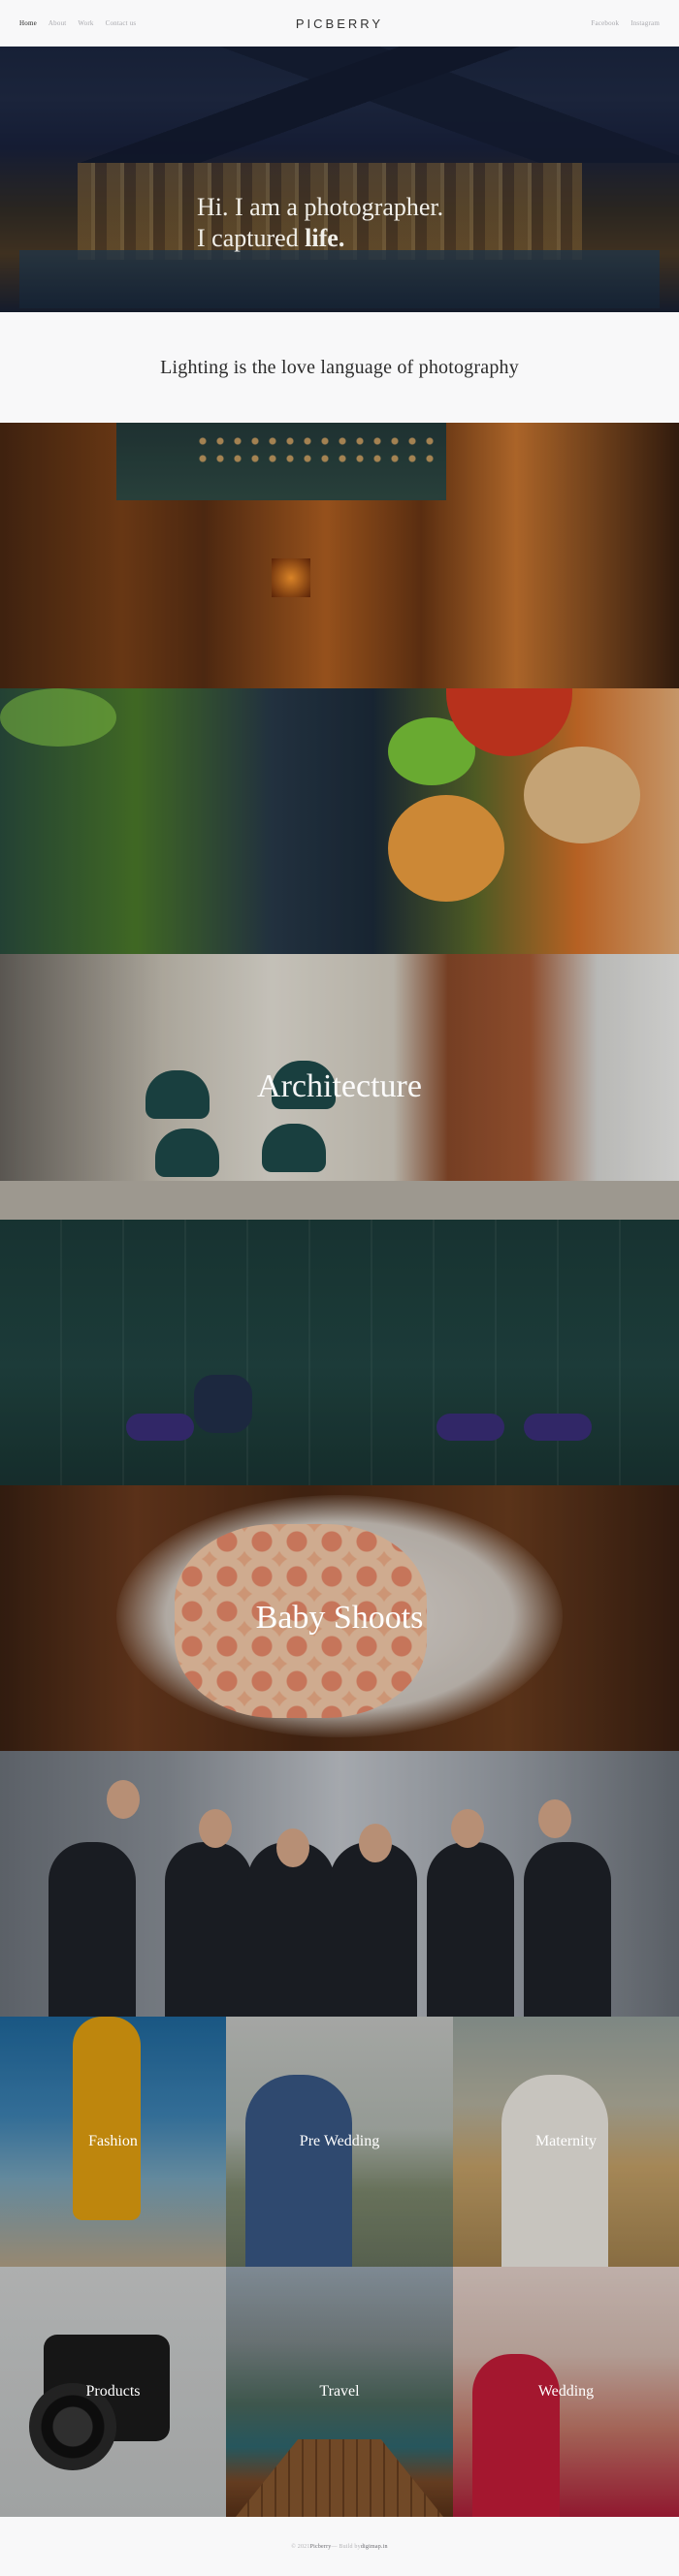 The height and width of the screenshot is (2576, 679). I want to click on band-food-caption, so click(339, 821).